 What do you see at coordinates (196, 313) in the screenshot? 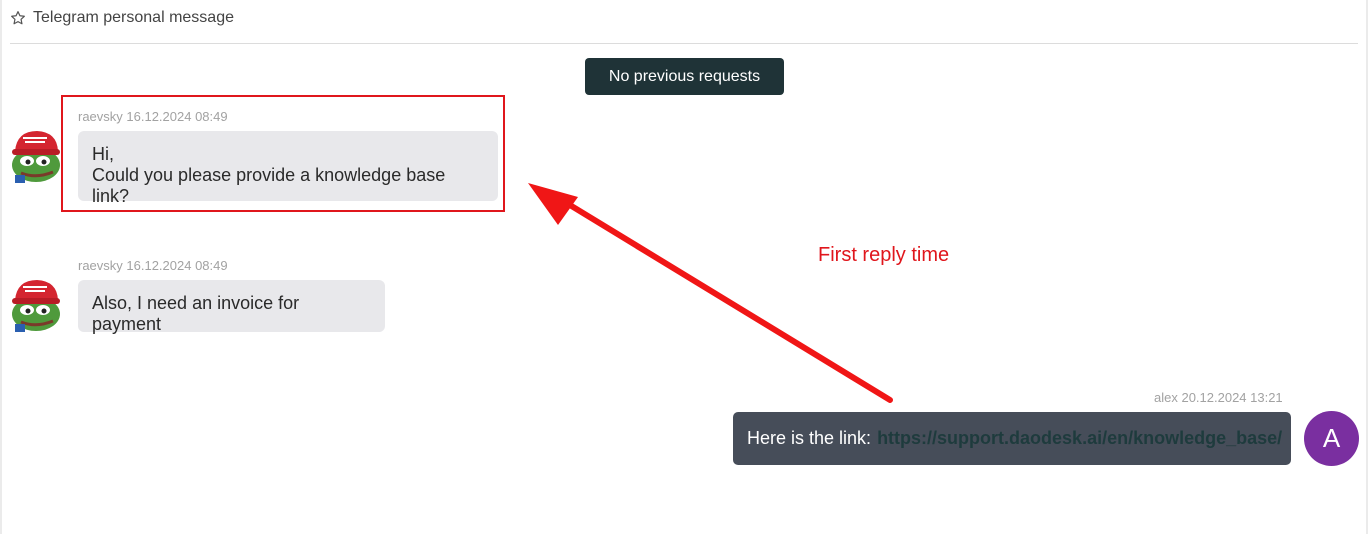
I see `message-line: Also, I need an invoice for payment` at bounding box center [196, 313].